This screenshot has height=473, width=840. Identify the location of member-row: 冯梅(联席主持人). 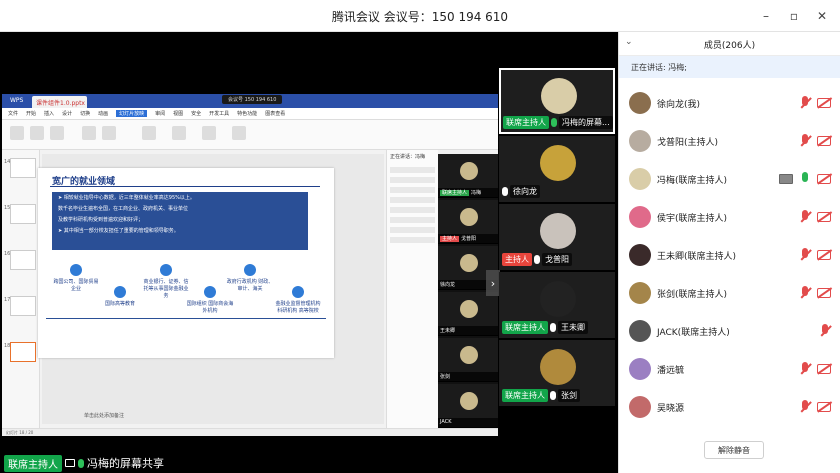
(729, 179).